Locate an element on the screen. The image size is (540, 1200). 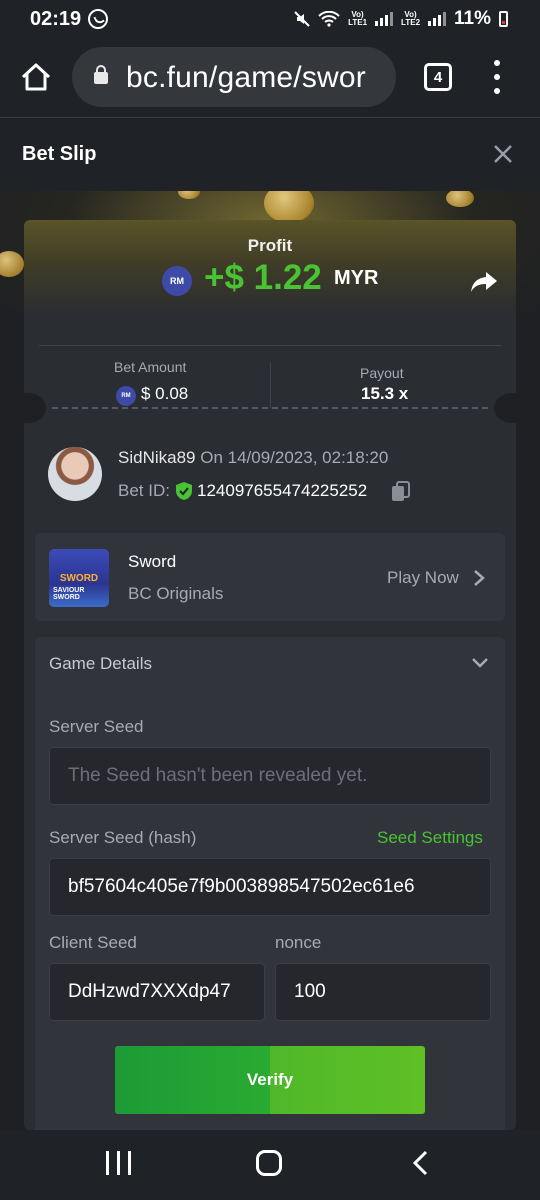
user-line: SidNika89 On 14/09/2023, 02:18:20 is located at coordinates (253, 458).